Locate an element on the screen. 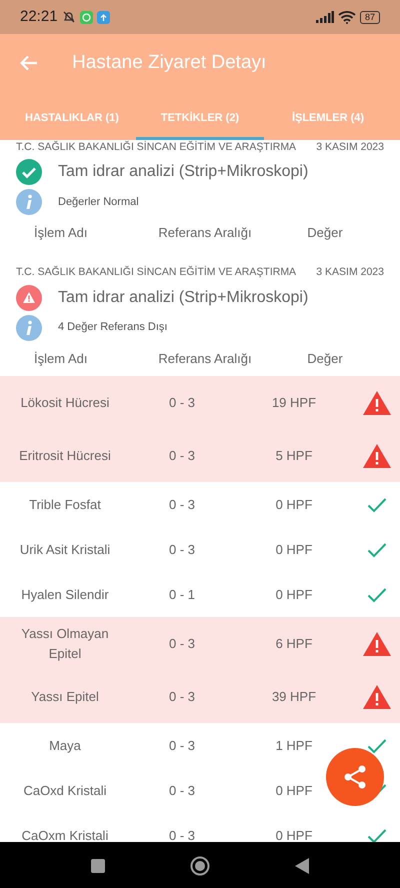  test-item-name: Yassı Olmayan Epitel is located at coordinates (65, 644).